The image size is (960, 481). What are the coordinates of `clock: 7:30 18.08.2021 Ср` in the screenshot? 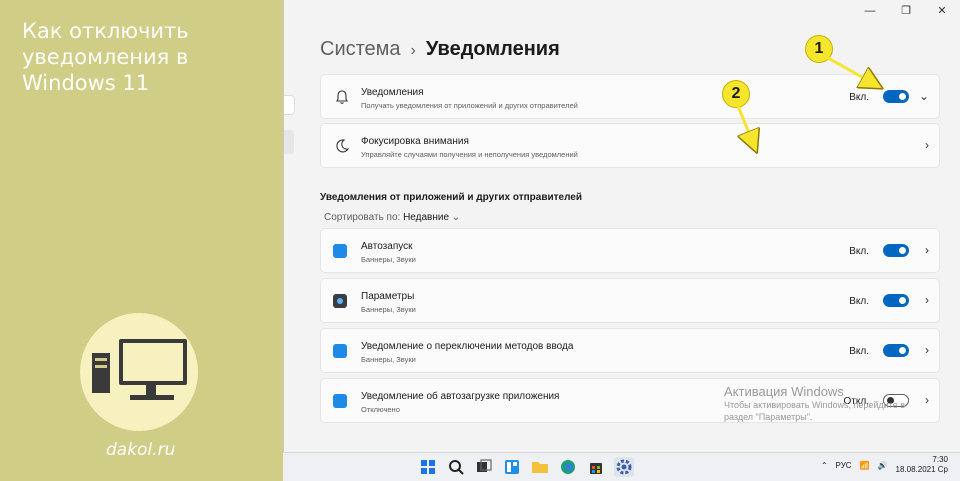 It's located at (922, 465).